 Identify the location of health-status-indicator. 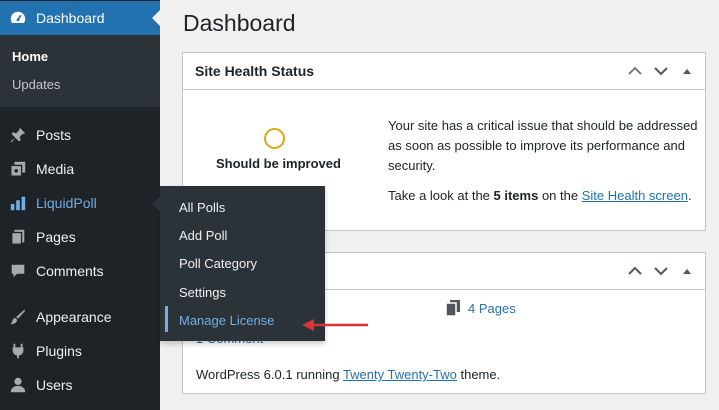
(274, 138).